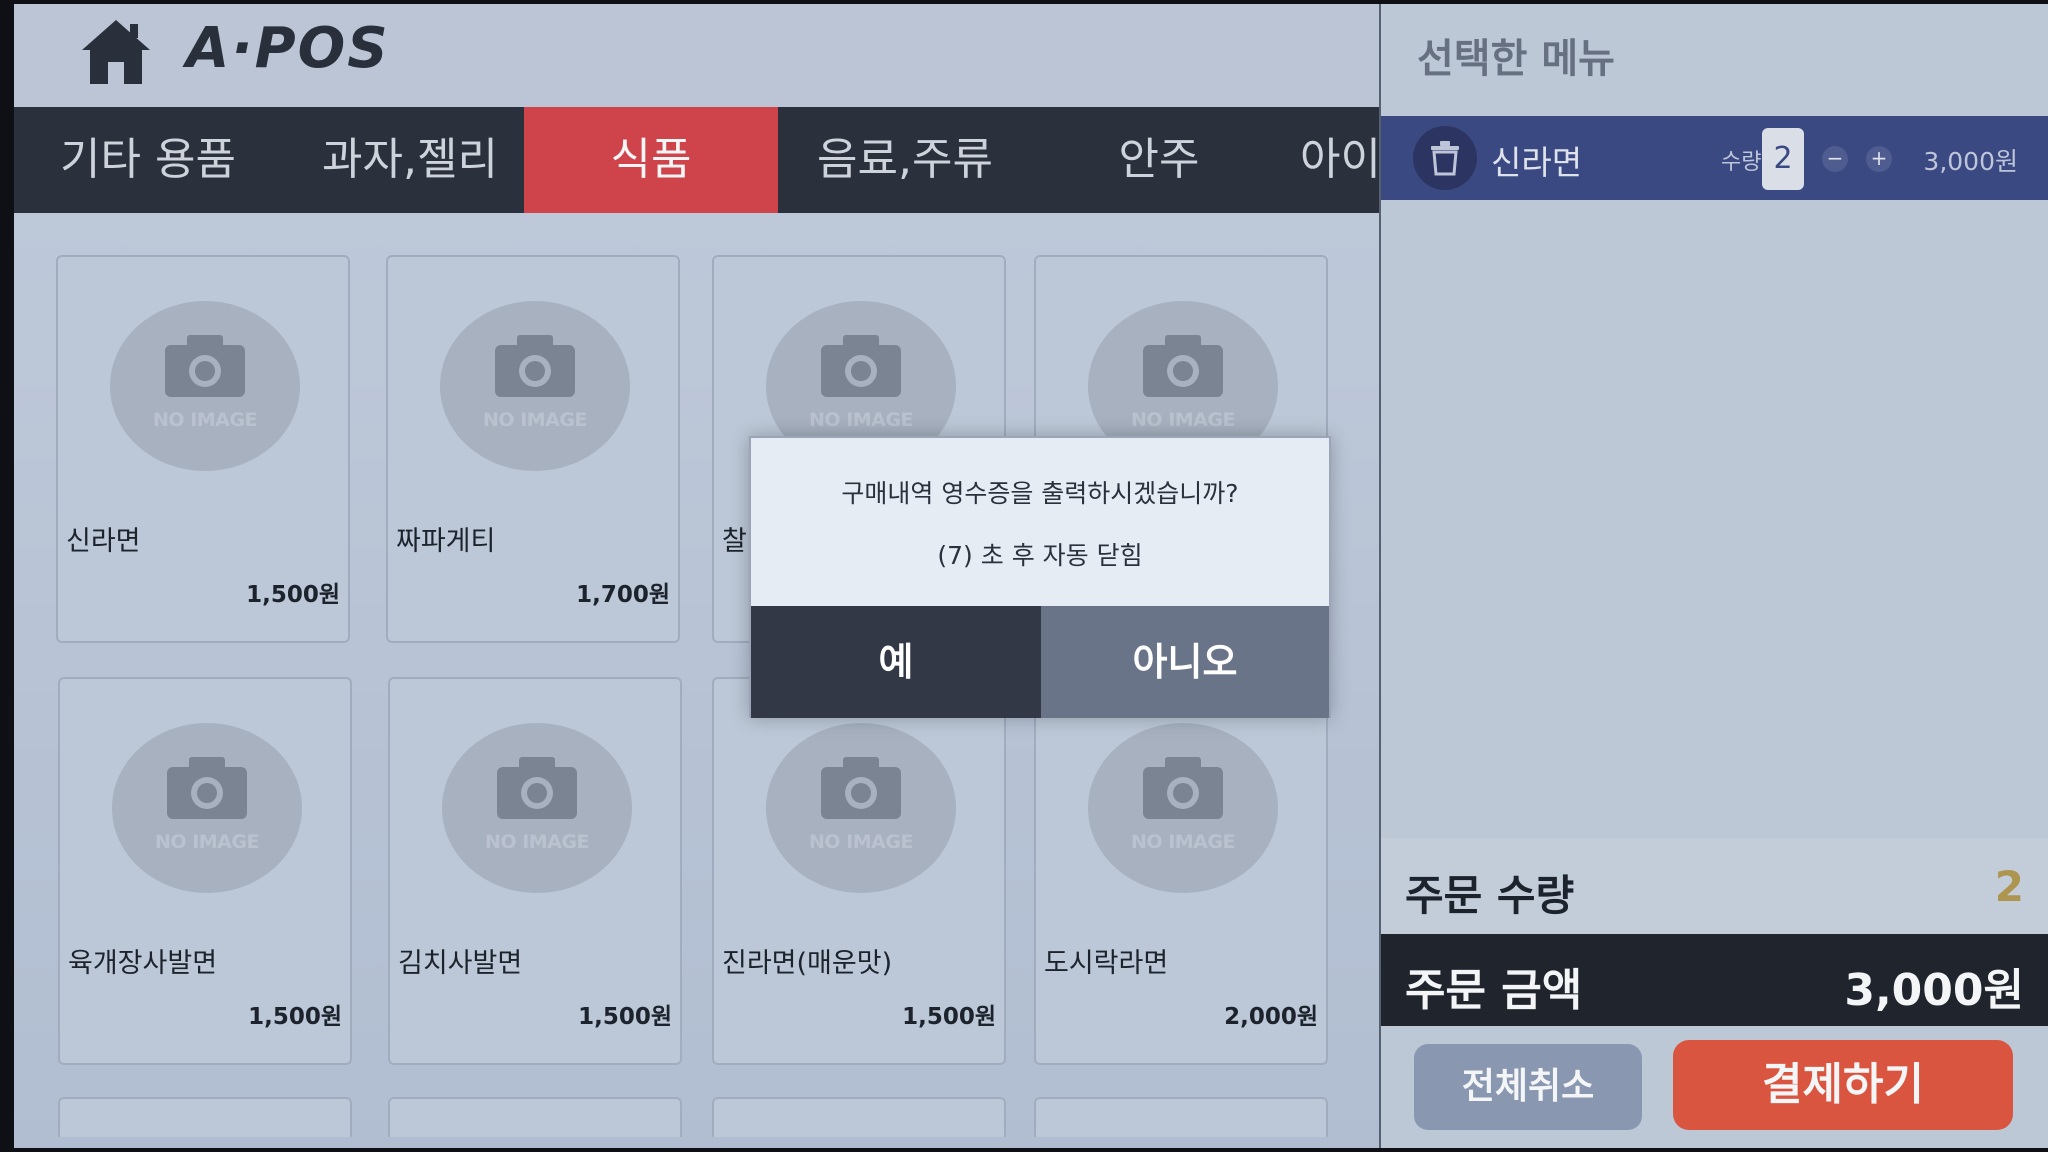  Describe the element at coordinates (1040, 555) in the screenshot. I see `dialog-countdown: (7) 초 후 자동 닫힘` at that location.